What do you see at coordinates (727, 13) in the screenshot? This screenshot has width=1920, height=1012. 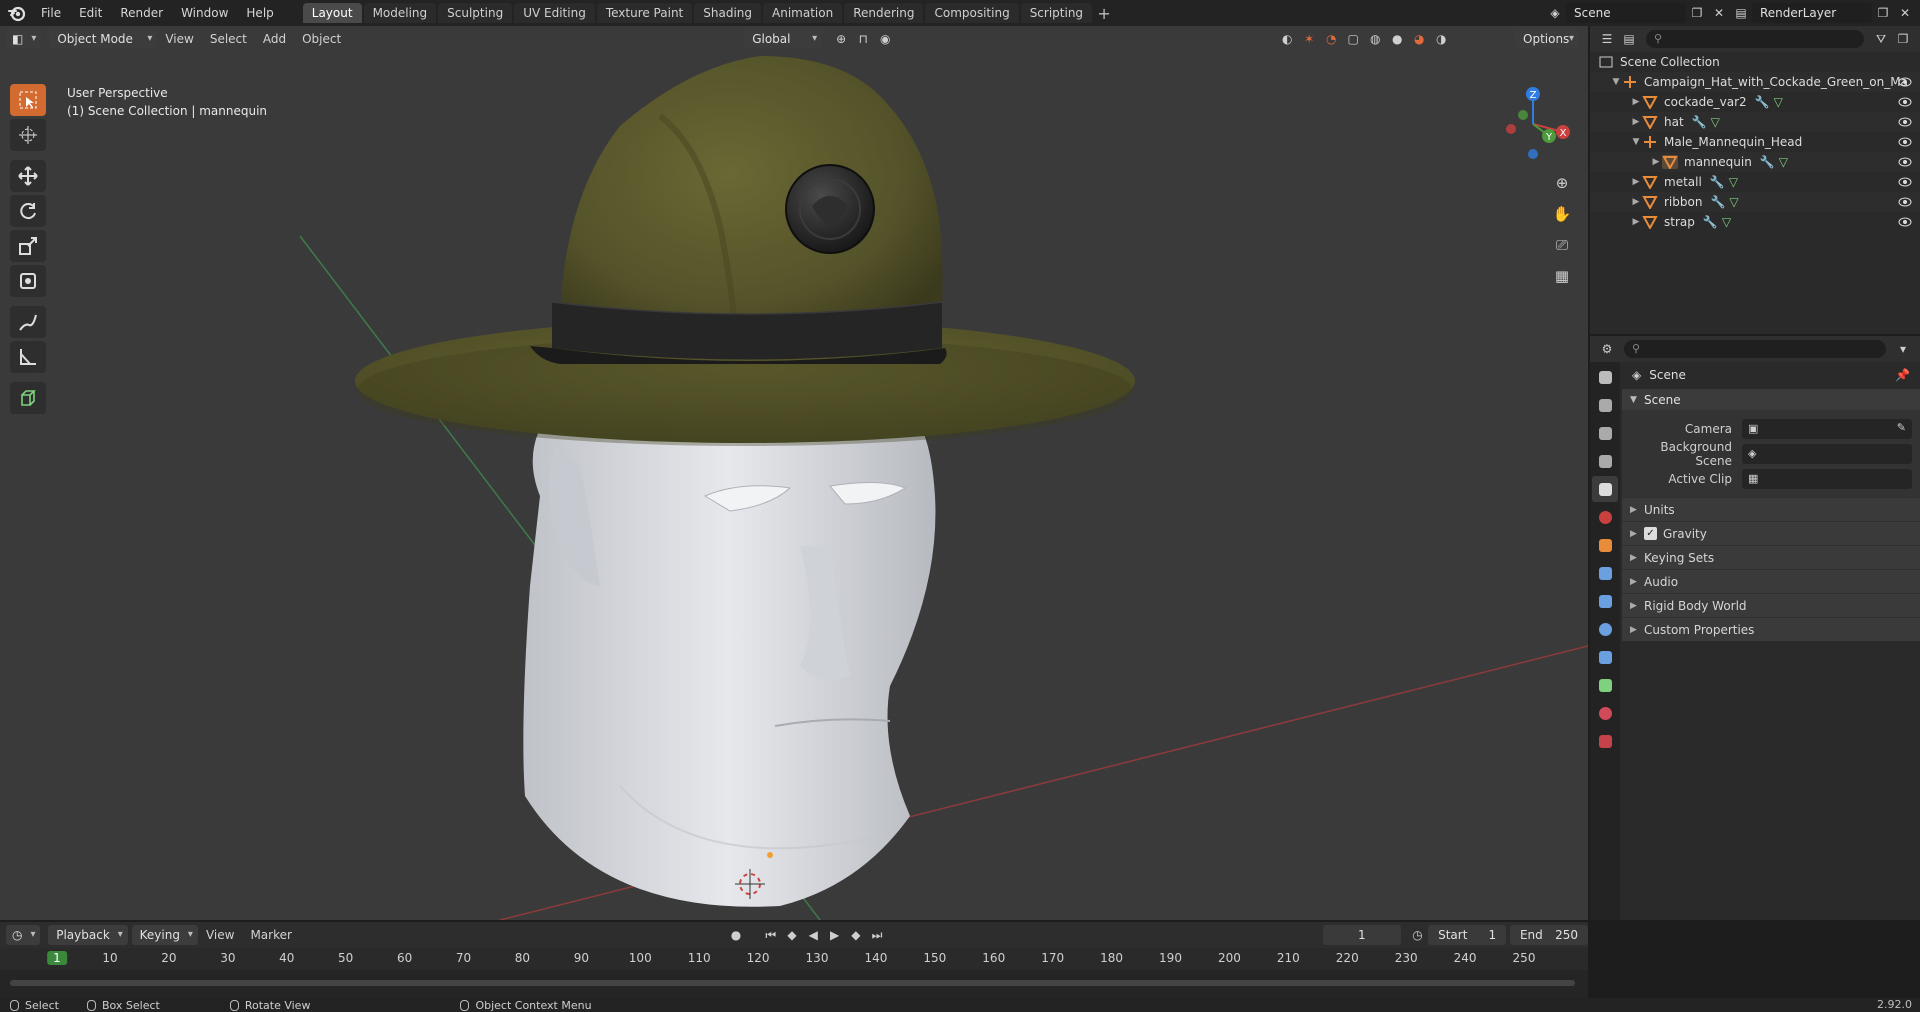 I see `tab-shading: Shading` at bounding box center [727, 13].